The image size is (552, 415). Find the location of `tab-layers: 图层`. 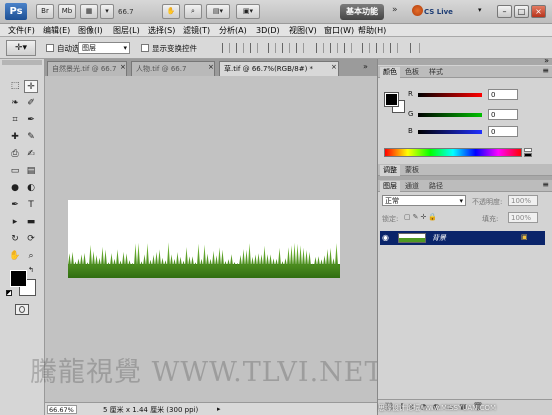

tab-layers: 图层 is located at coordinates (390, 186).